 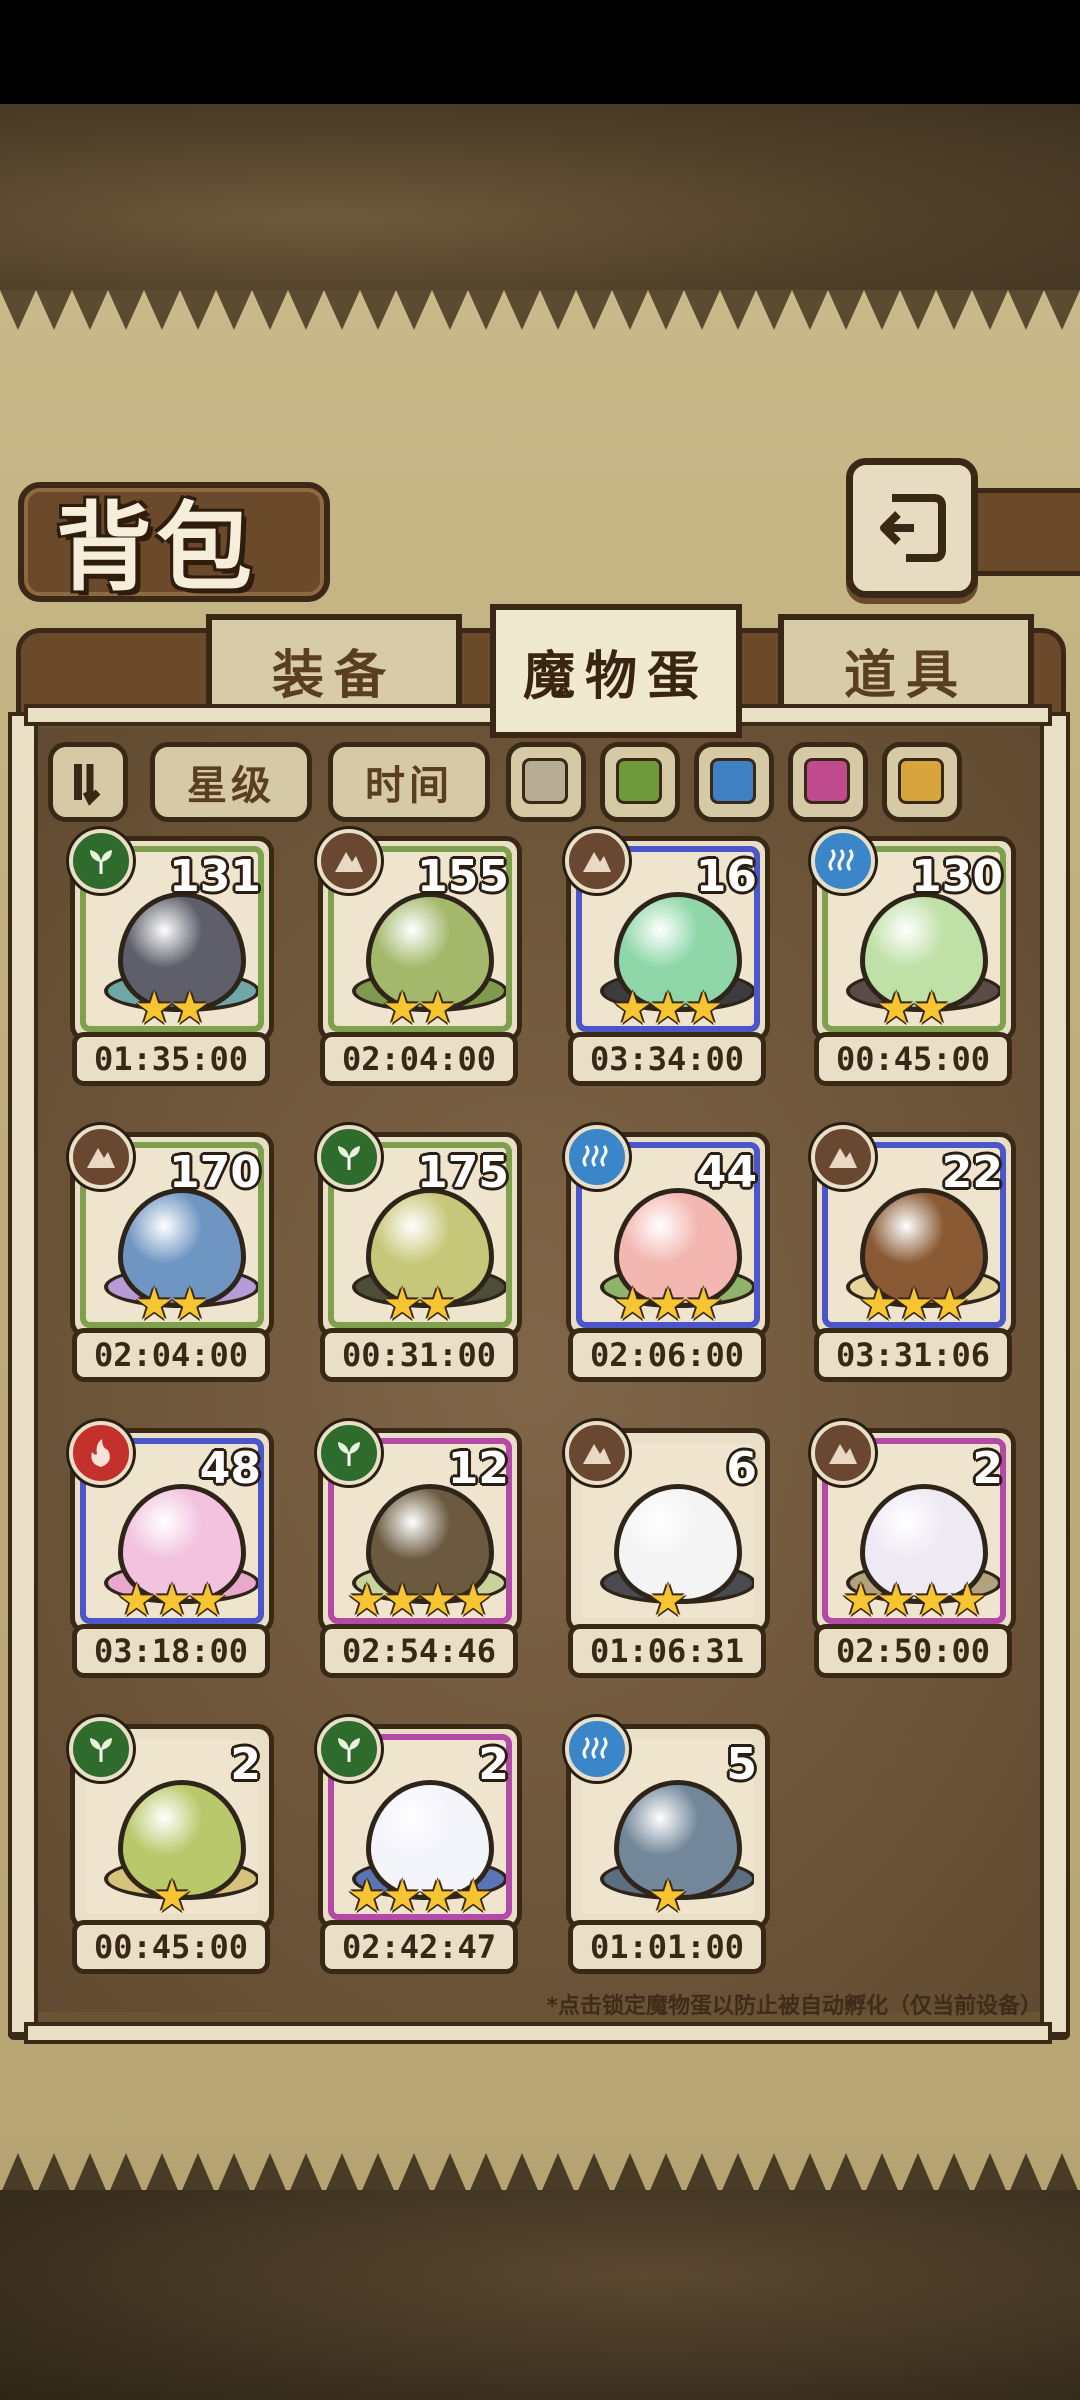 I want to click on egg-slot: 130 ★ ★ 00:45:00, so click(x=912, y=957).